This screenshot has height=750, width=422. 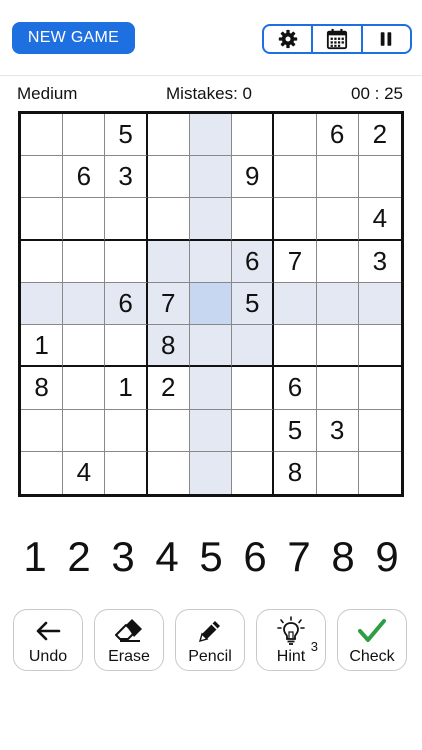 What do you see at coordinates (84, 135) in the screenshot?
I see `board-cell-r1c2` at bounding box center [84, 135].